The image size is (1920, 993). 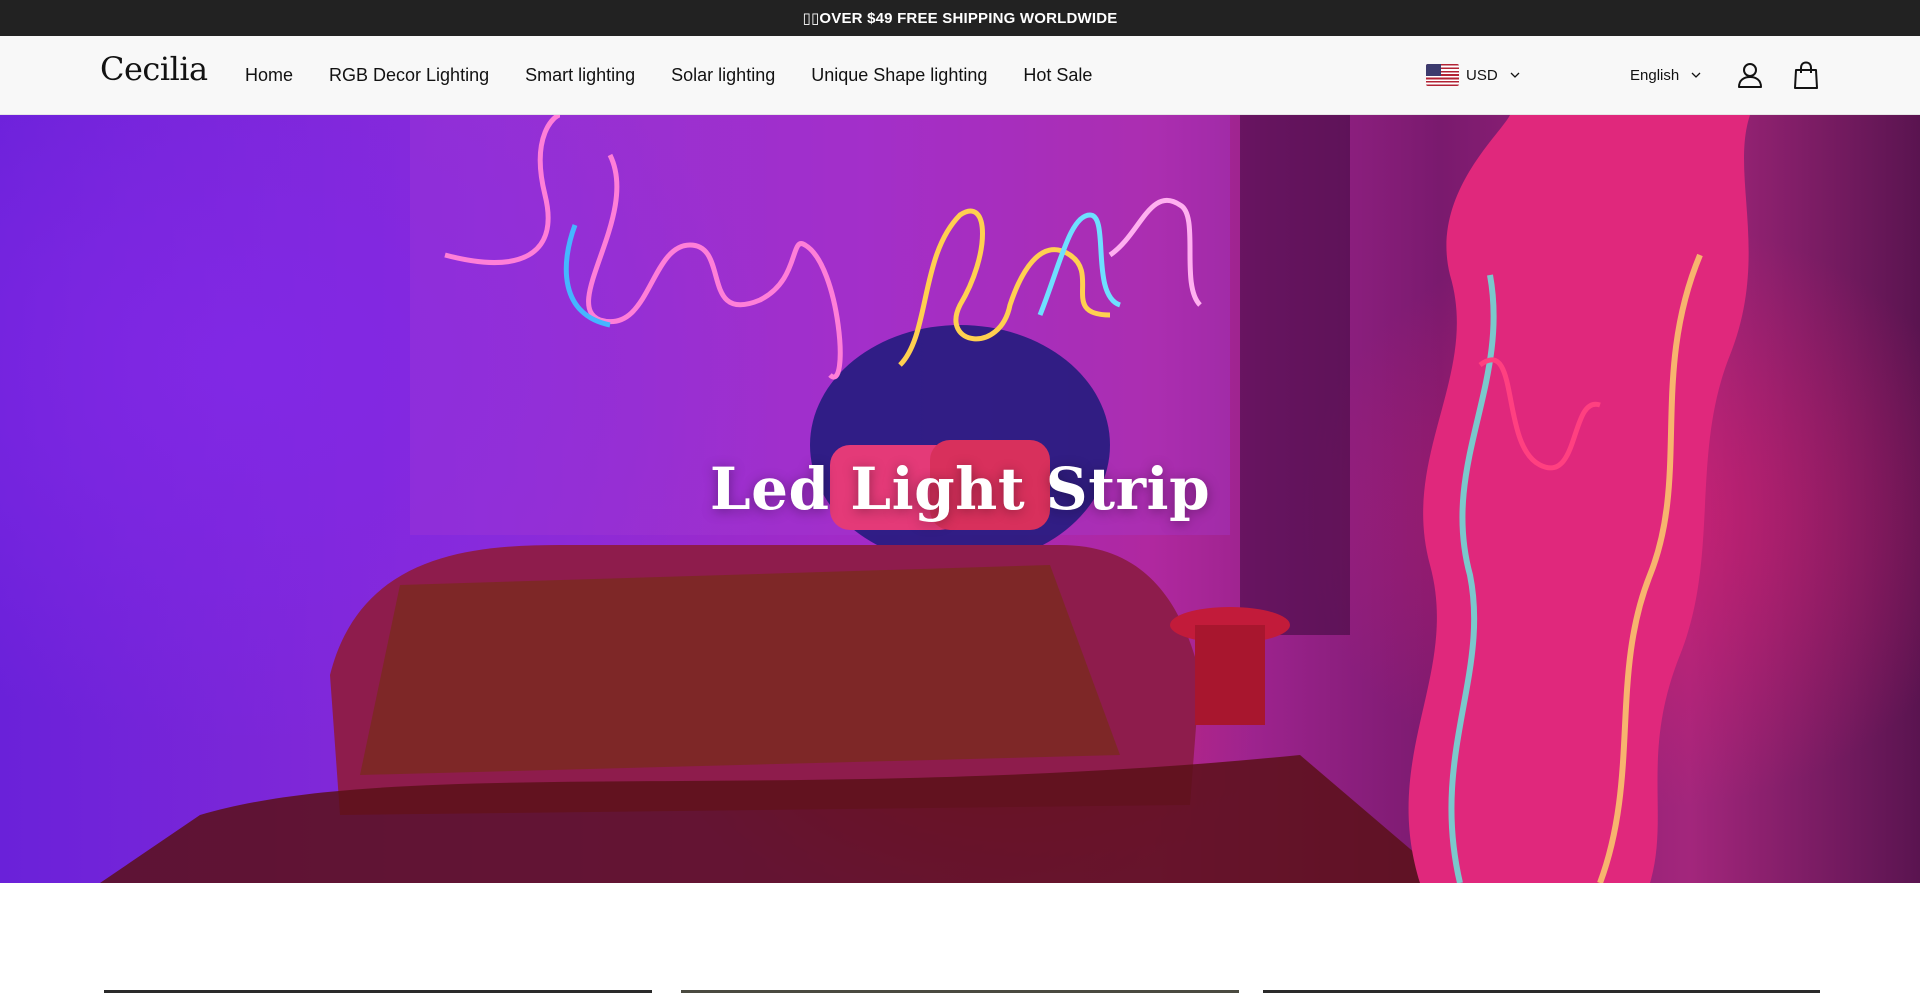 I want to click on cart-icon, so click(x=1806, y=75).